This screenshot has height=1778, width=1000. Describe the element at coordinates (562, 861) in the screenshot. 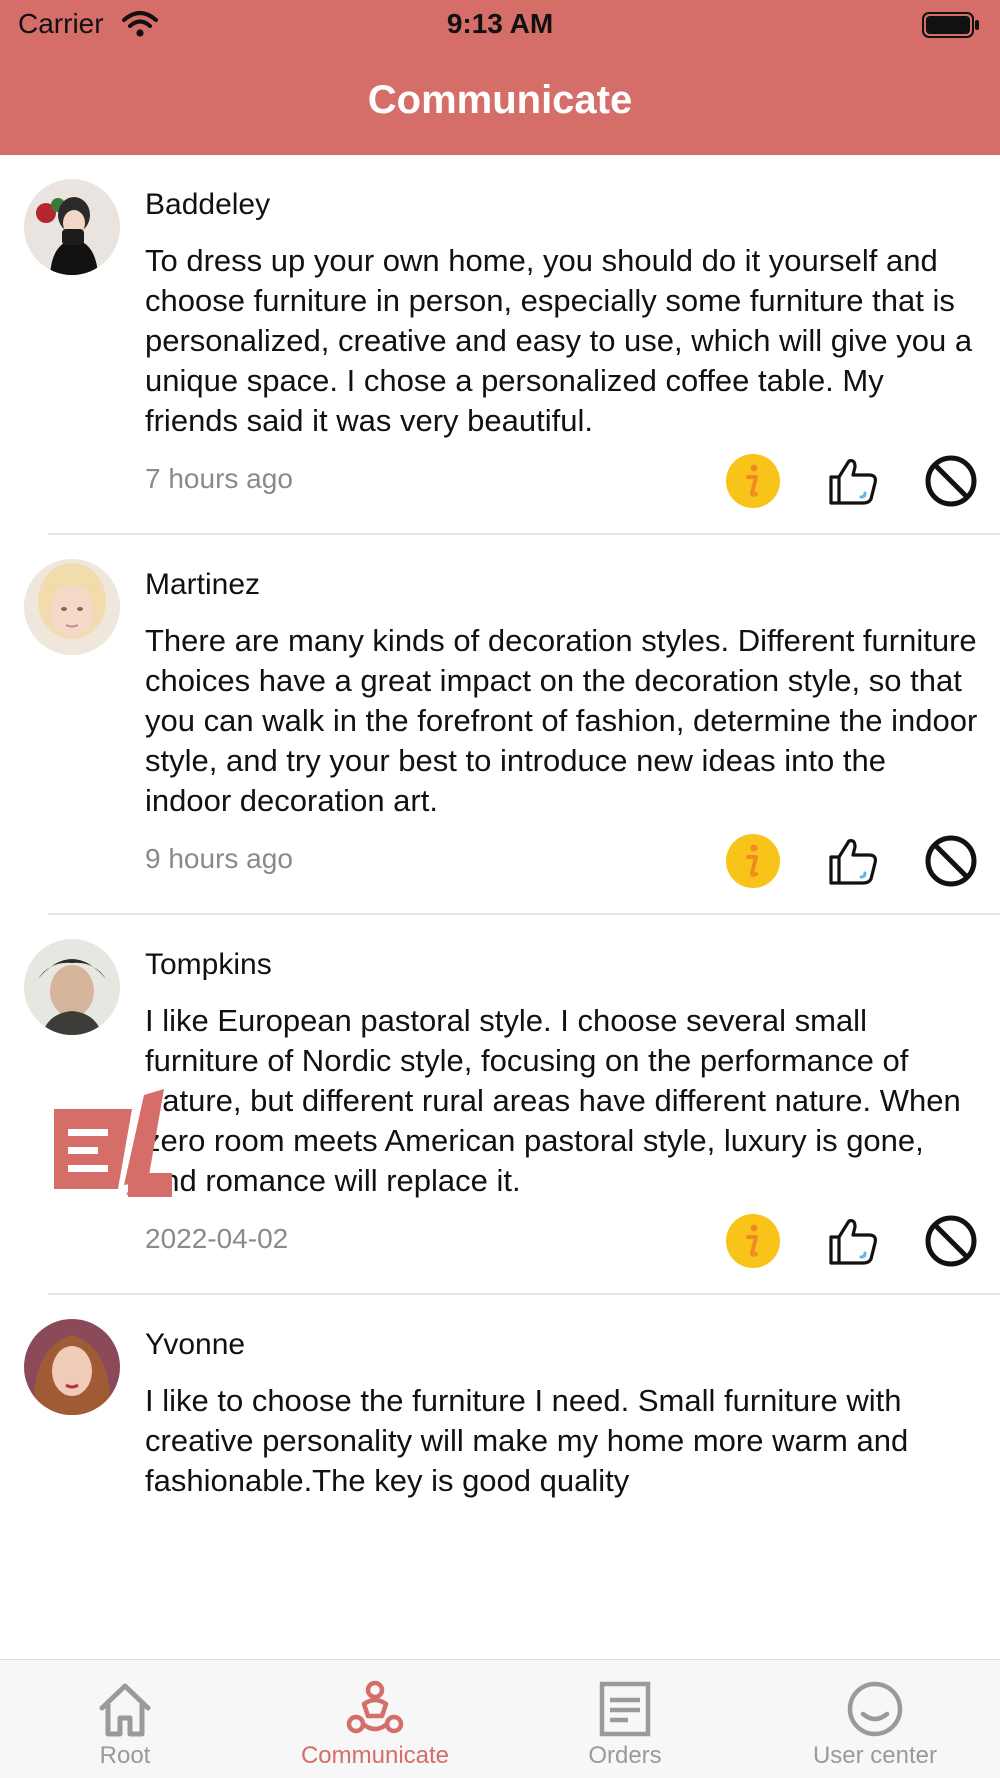

I see `post-meta: 9 hours ago` at that location.